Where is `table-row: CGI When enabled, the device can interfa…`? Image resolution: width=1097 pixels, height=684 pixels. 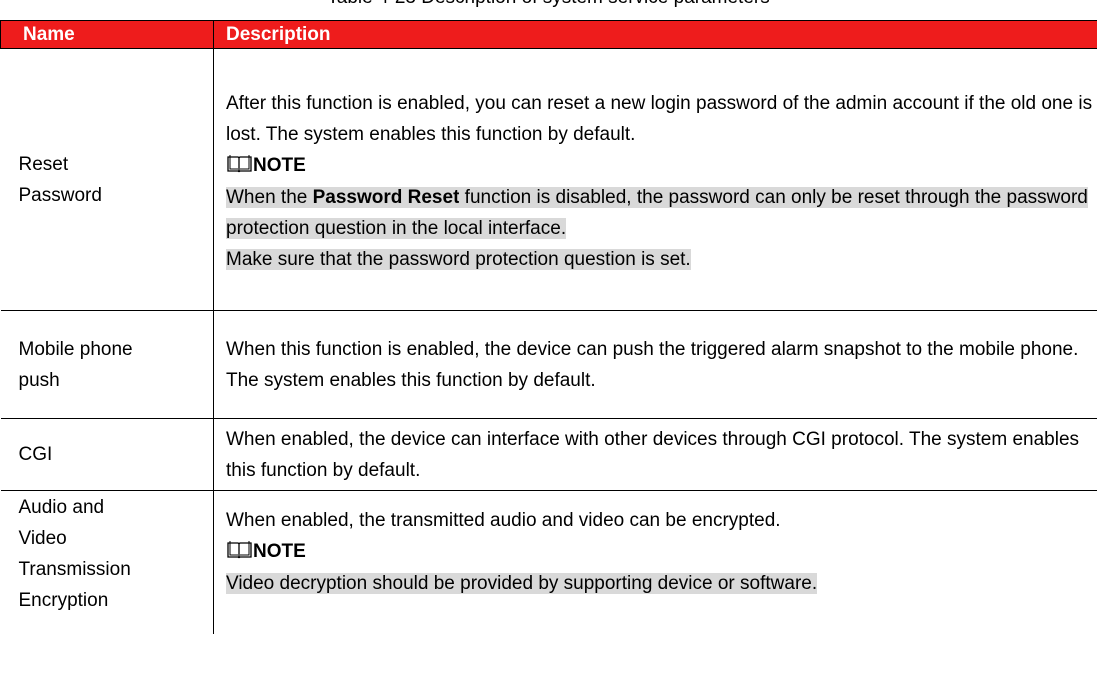
table-row: CGI When enabled, the device can interfa… is located at coordinates (548, 454).